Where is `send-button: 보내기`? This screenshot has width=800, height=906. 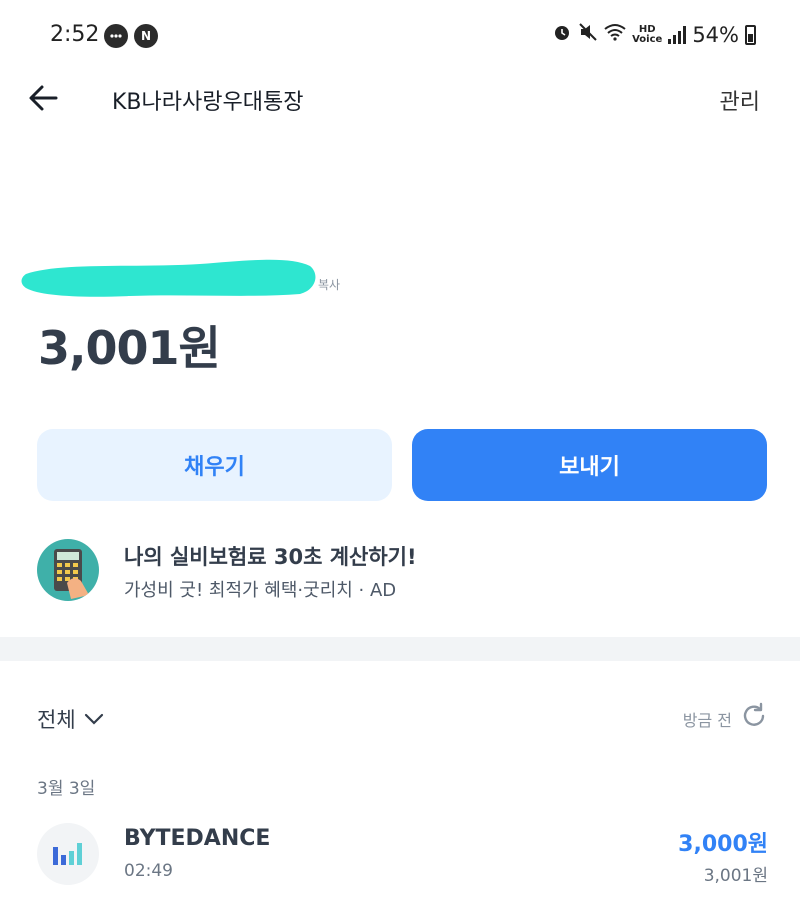
send-button: 보내기 is located at coordinates (589, 465).